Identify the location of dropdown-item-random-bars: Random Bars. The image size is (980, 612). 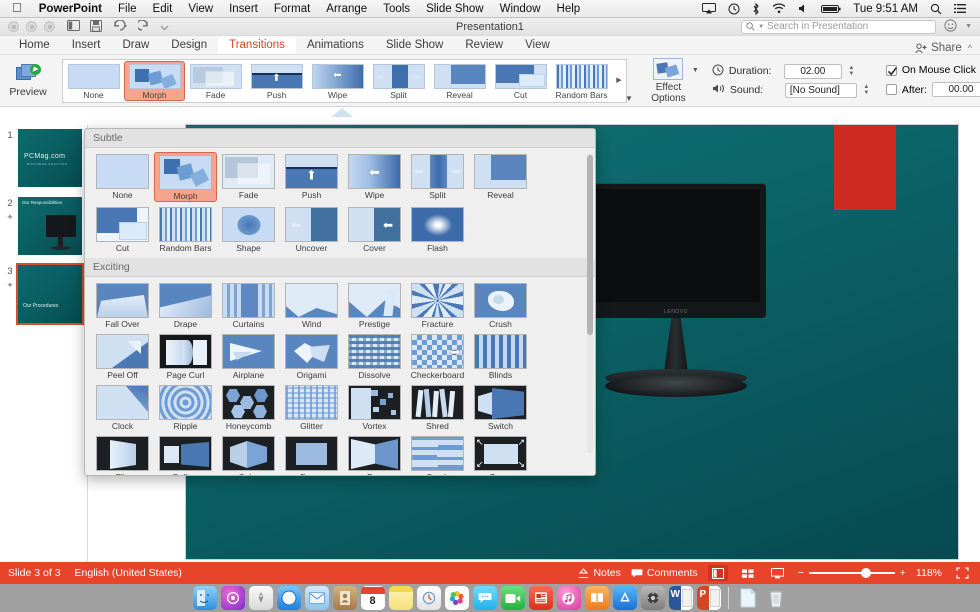
(185, 229).